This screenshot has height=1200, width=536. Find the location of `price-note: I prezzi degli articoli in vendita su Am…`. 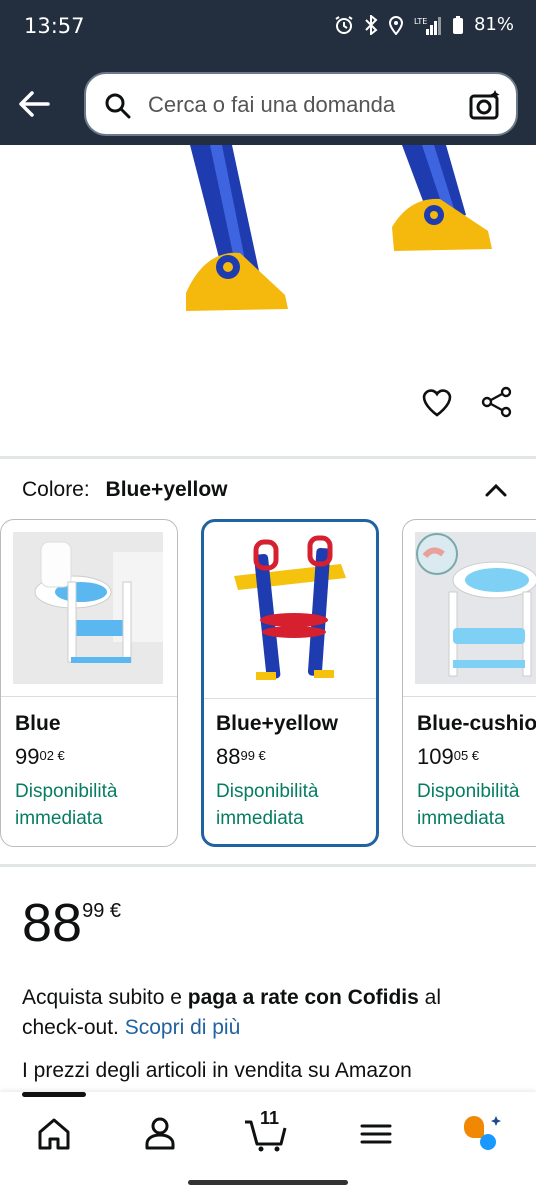

price-note: I prezzi degli articoli in vendita su Am… is located at coordinates (217, 1070).